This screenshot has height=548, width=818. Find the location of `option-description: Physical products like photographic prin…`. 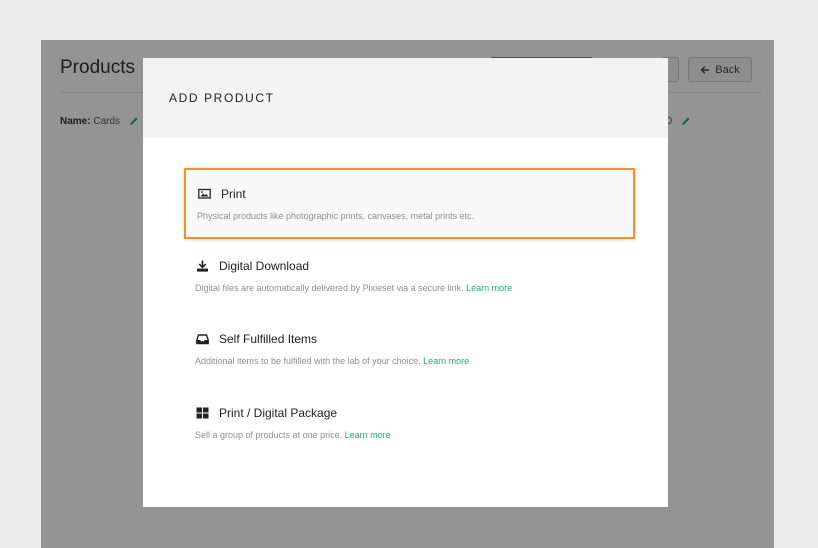

option-description: Physical products like photographic prin… is located at coordinates (335, 216).